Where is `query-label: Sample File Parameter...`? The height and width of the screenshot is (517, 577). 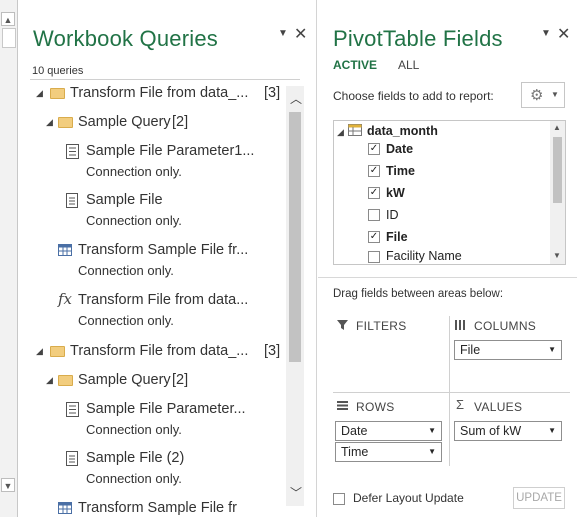 query-label: Sample File Parameter... is located at coordinates (166, 409).